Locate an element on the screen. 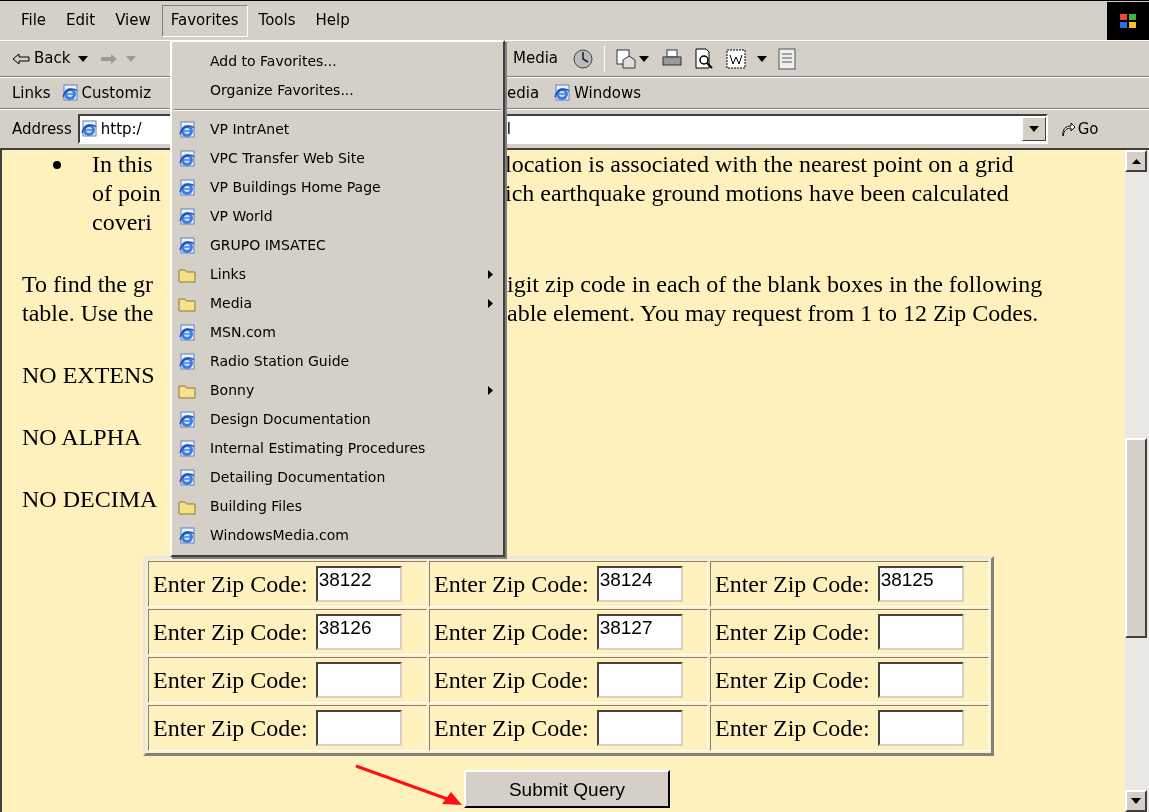  link-button: Windows is located at coordinates (597, 93).